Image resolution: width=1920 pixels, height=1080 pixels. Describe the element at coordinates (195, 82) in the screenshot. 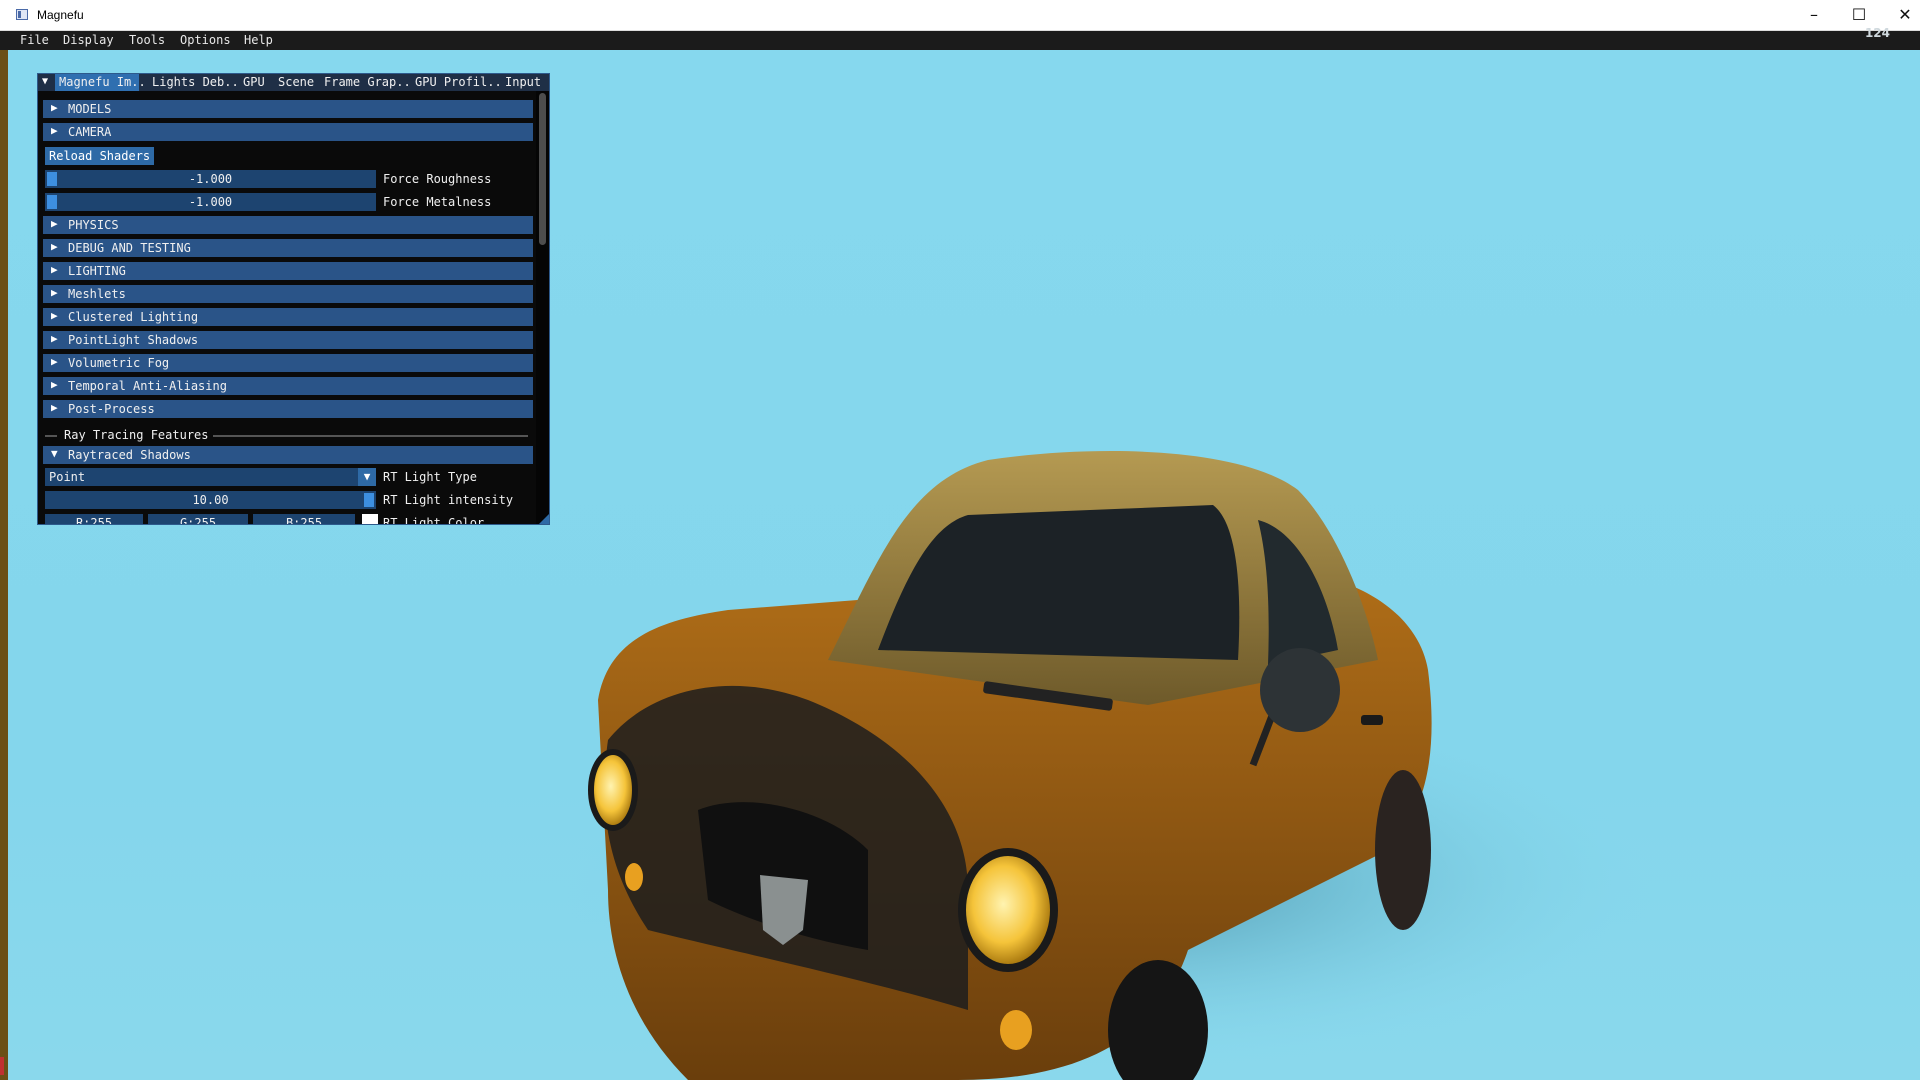

I see `tab-lights-debug: Lights Deb..` at that location.